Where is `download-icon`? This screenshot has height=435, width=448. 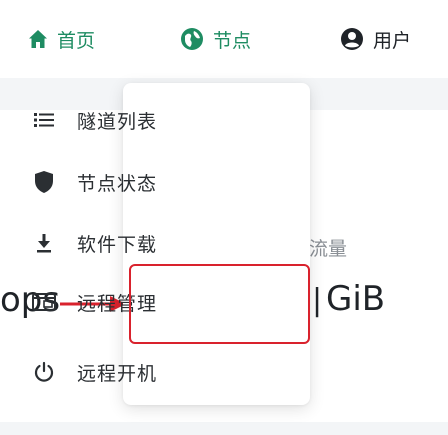 download-icon is located at coordinates (44, 243).